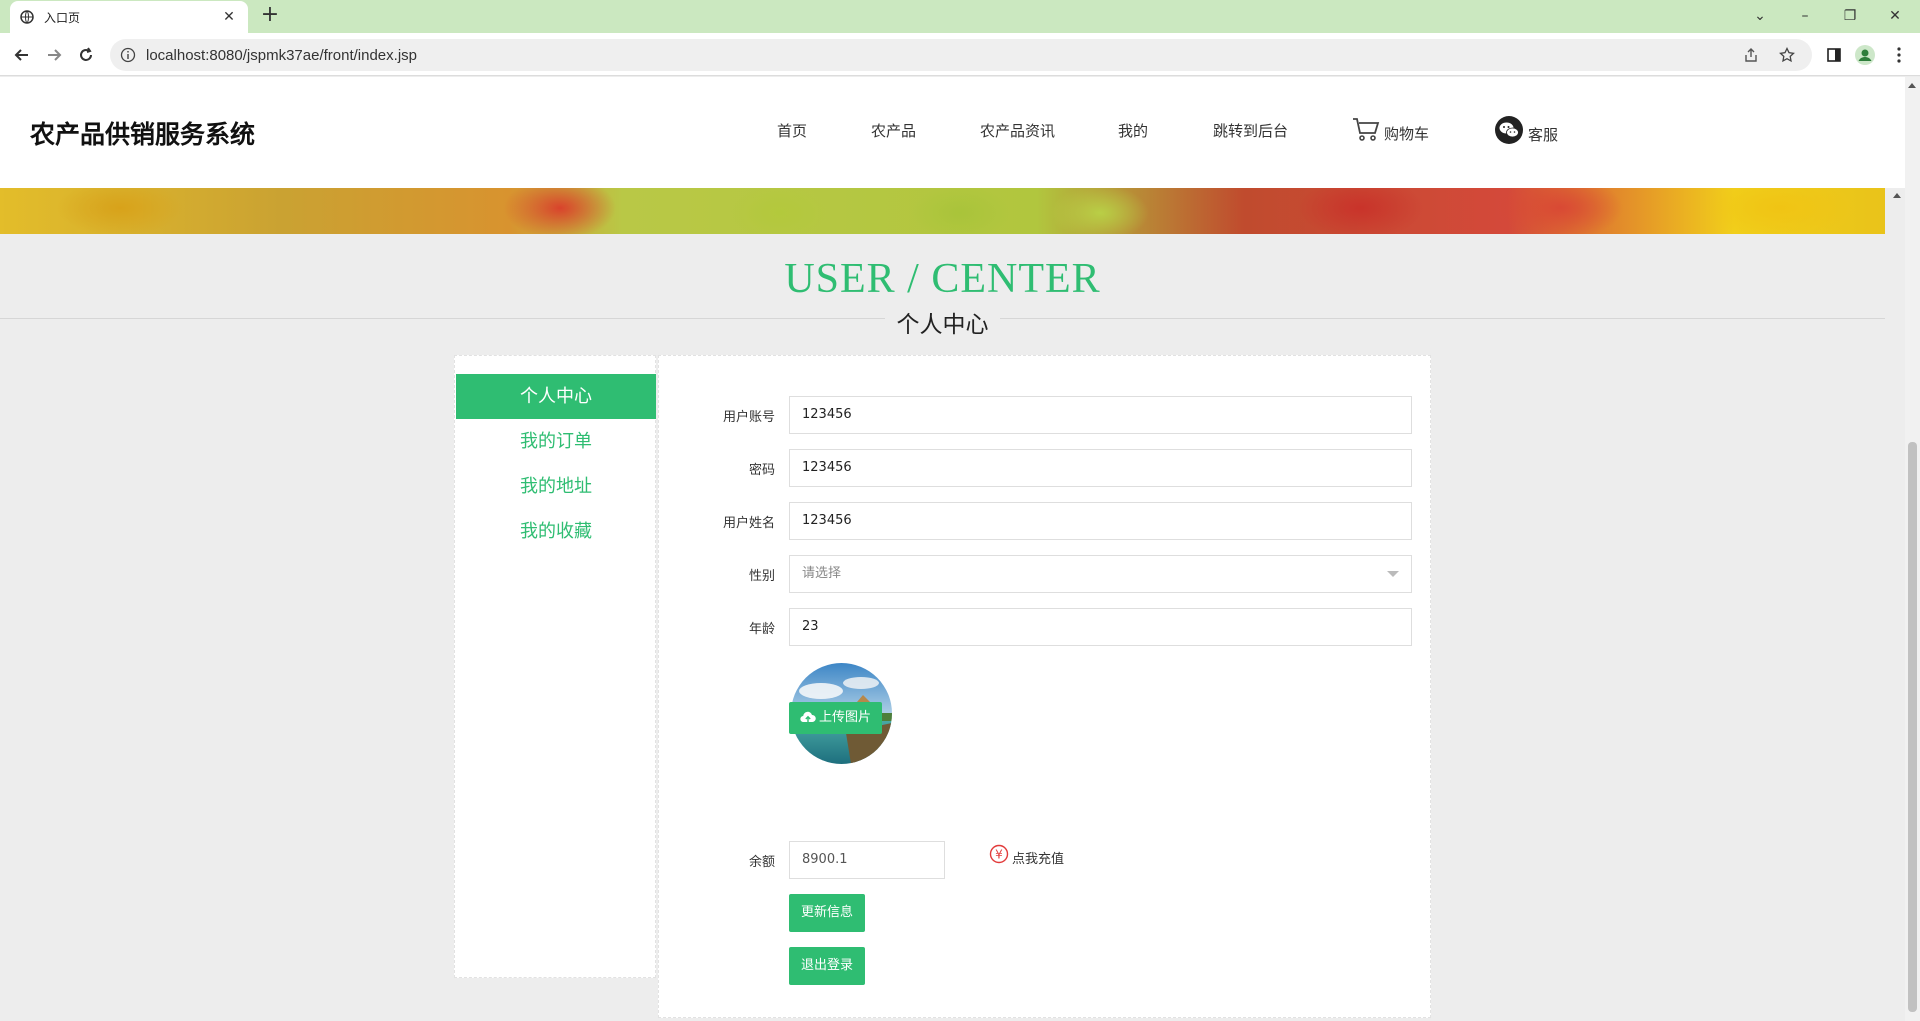  I want to click on upload-image-button: 上传图片, so click(835, 718).